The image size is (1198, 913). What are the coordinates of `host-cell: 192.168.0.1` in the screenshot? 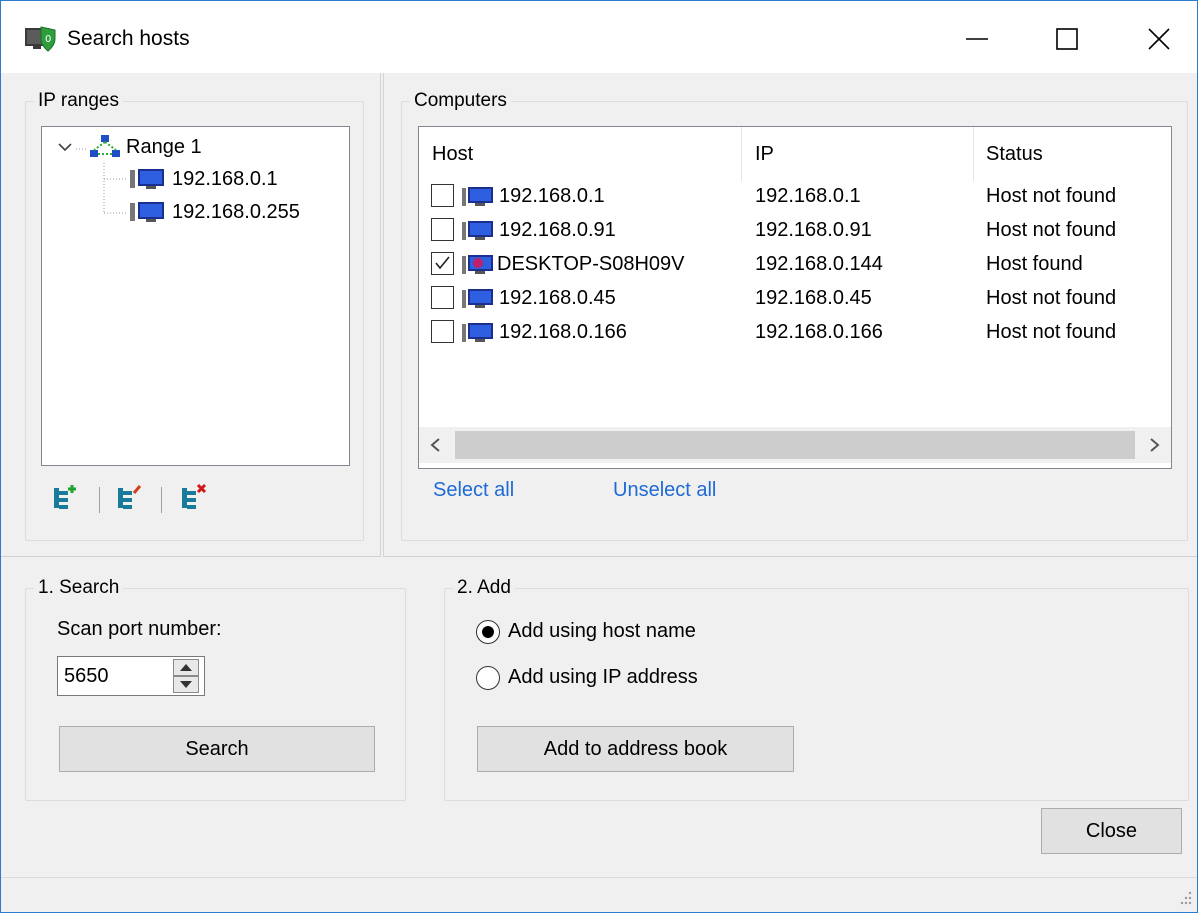 It's located at (552, 196).